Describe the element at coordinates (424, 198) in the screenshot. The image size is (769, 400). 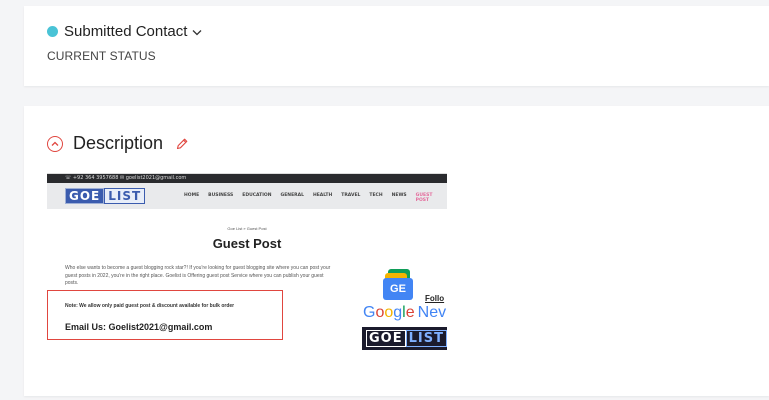
I see `menu-item-active: GUEST POST` at that location.